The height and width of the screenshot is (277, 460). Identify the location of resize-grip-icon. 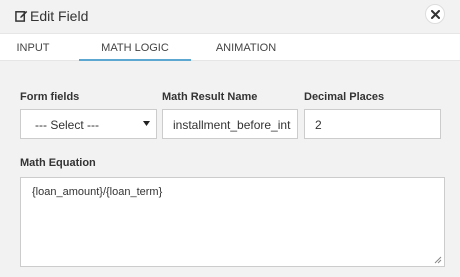
(438, 260).